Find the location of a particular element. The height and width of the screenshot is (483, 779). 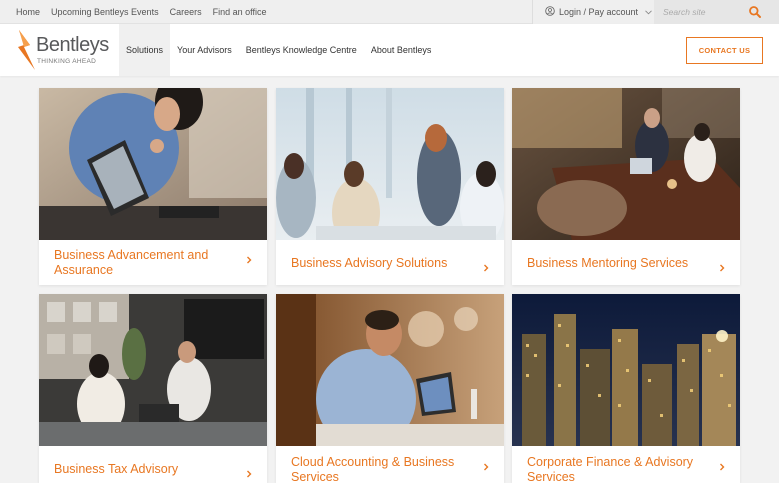

solution-card-corporate-finance: Corporate Finance & Advisory Services is located at coordinates (626, 388).